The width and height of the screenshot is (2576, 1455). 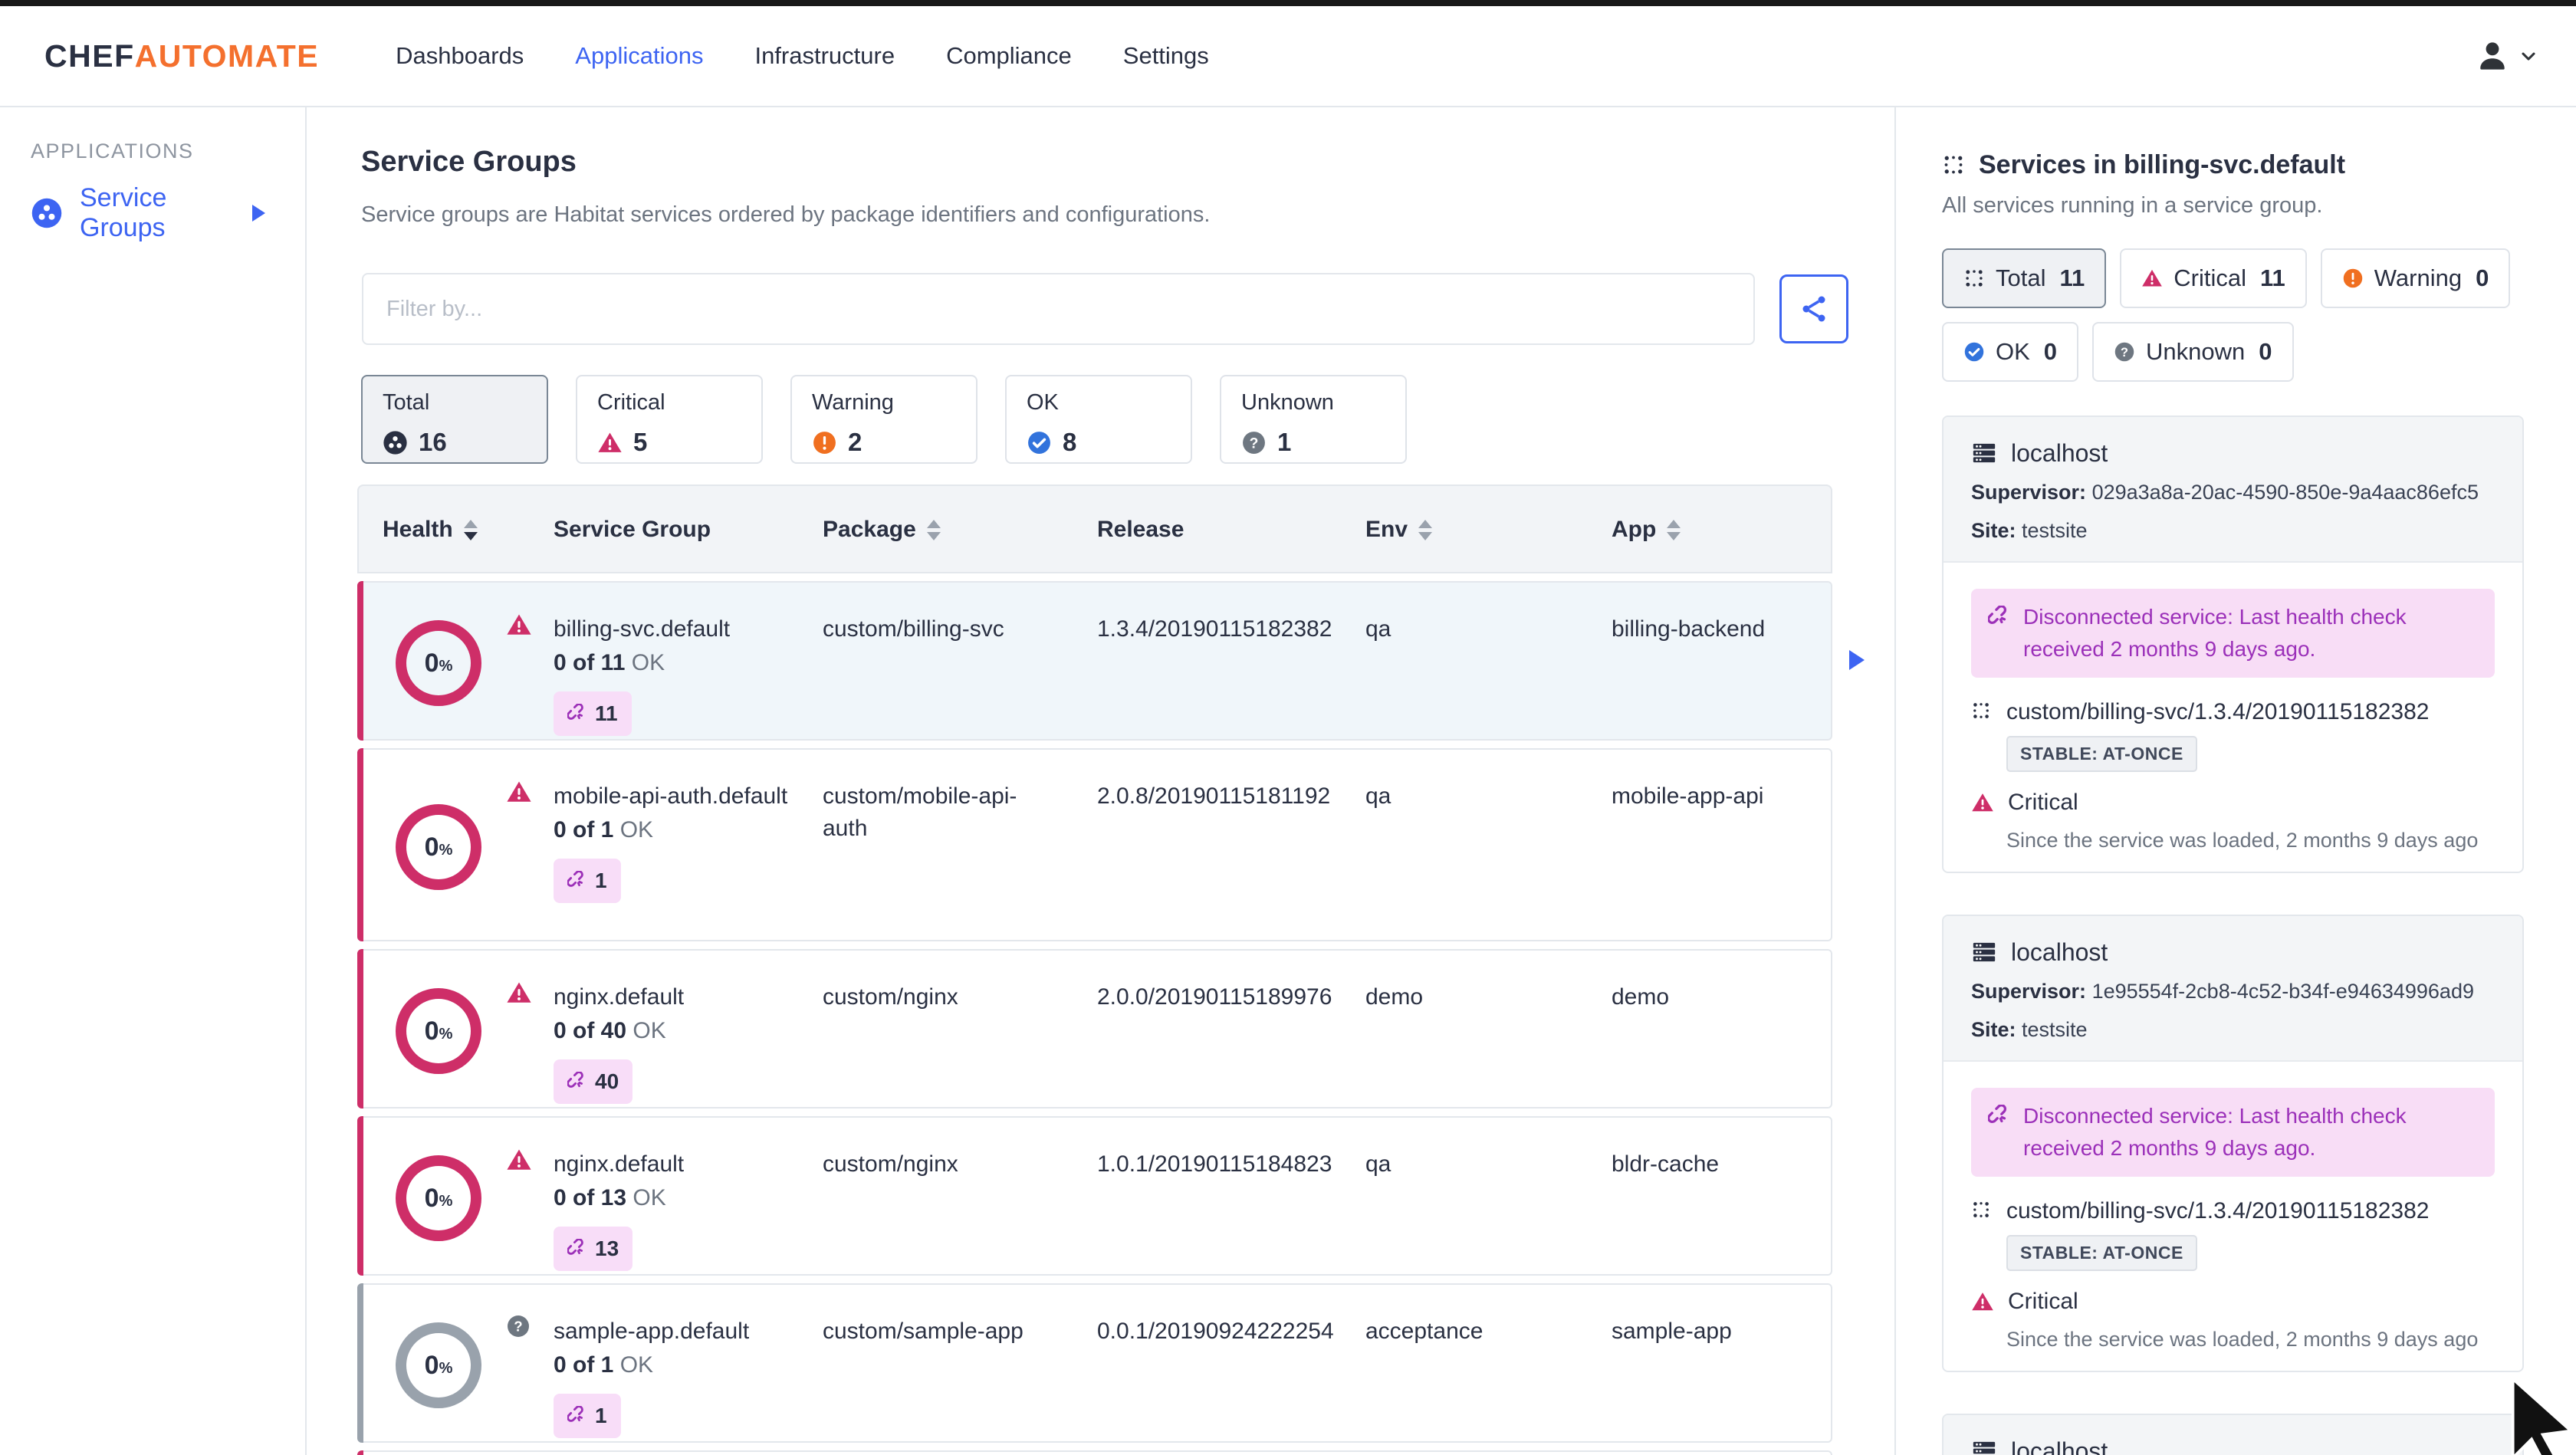 I want to click on host-name: localhost, so click(x=2059, y=952).